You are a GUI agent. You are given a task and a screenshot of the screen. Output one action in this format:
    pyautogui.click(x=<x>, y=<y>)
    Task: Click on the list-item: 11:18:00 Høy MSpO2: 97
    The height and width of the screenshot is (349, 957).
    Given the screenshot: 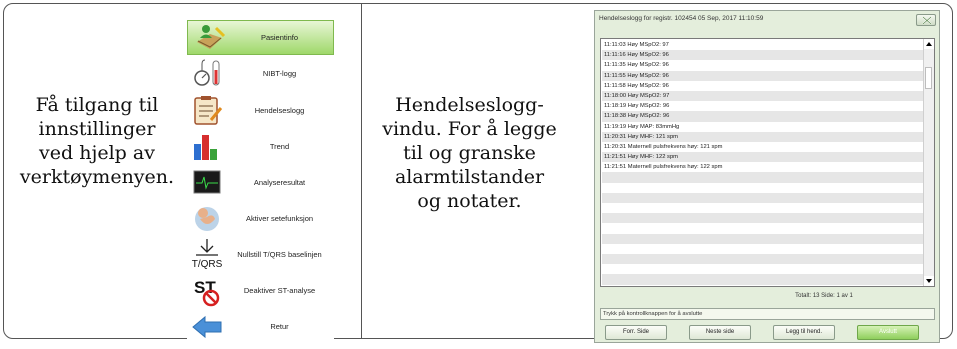 What is the action you would take?
    pyautogui.click(x=763, y=96)
    